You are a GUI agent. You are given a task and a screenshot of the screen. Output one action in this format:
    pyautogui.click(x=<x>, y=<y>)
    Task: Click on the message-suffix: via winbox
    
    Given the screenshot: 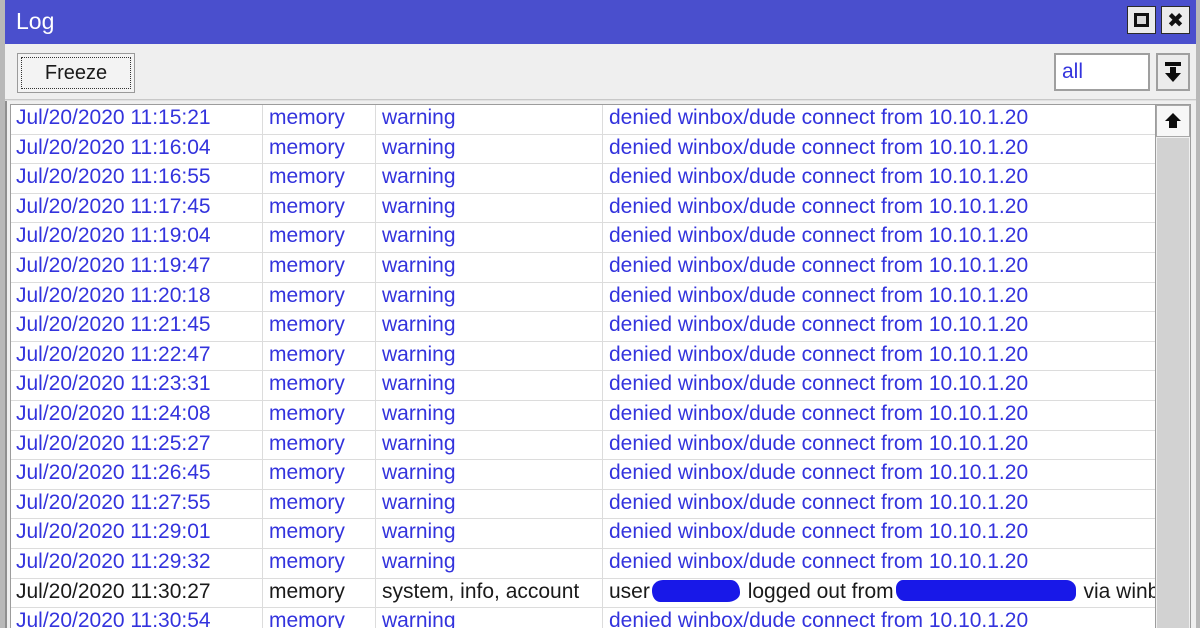 What is the action you would take?
    pyautogui.click(x=1122, y=591)
    